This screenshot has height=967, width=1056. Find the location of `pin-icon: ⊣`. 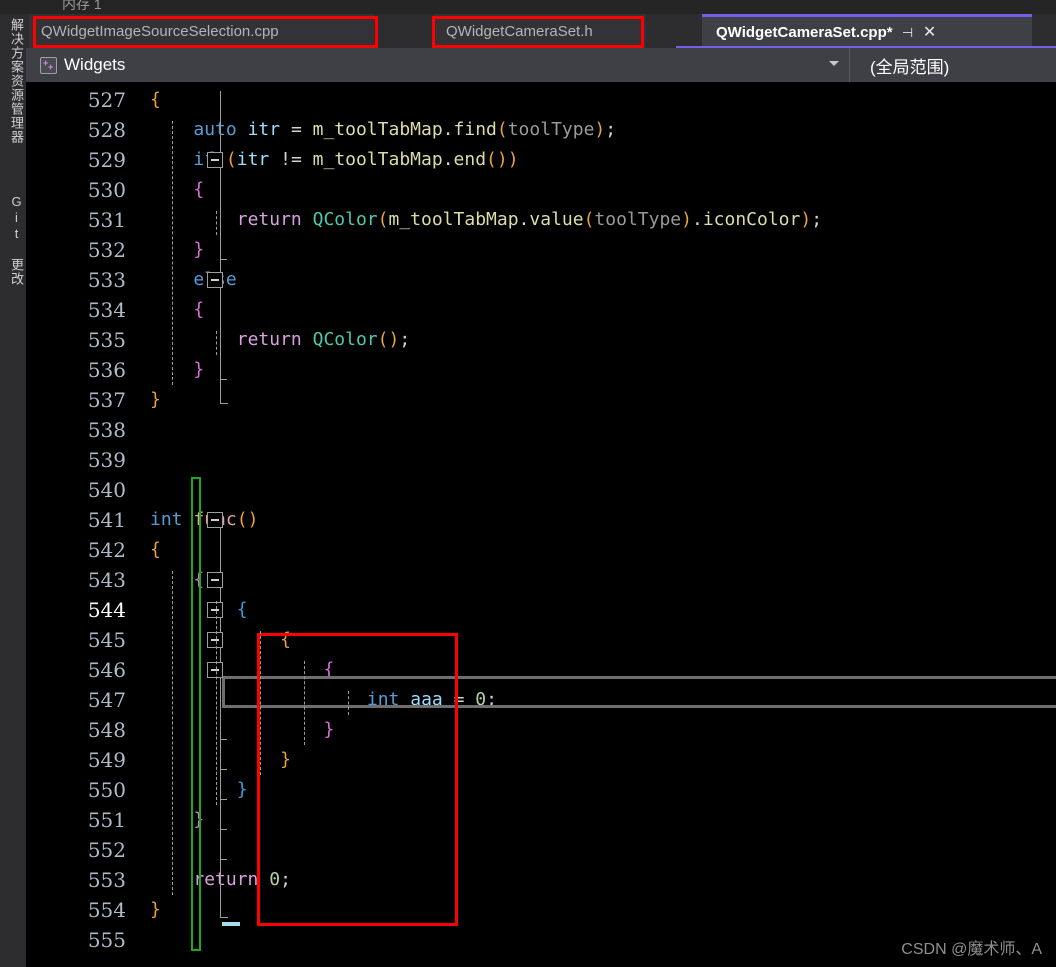

pin-icon: ⊣ is located at coordinates (908, 32).